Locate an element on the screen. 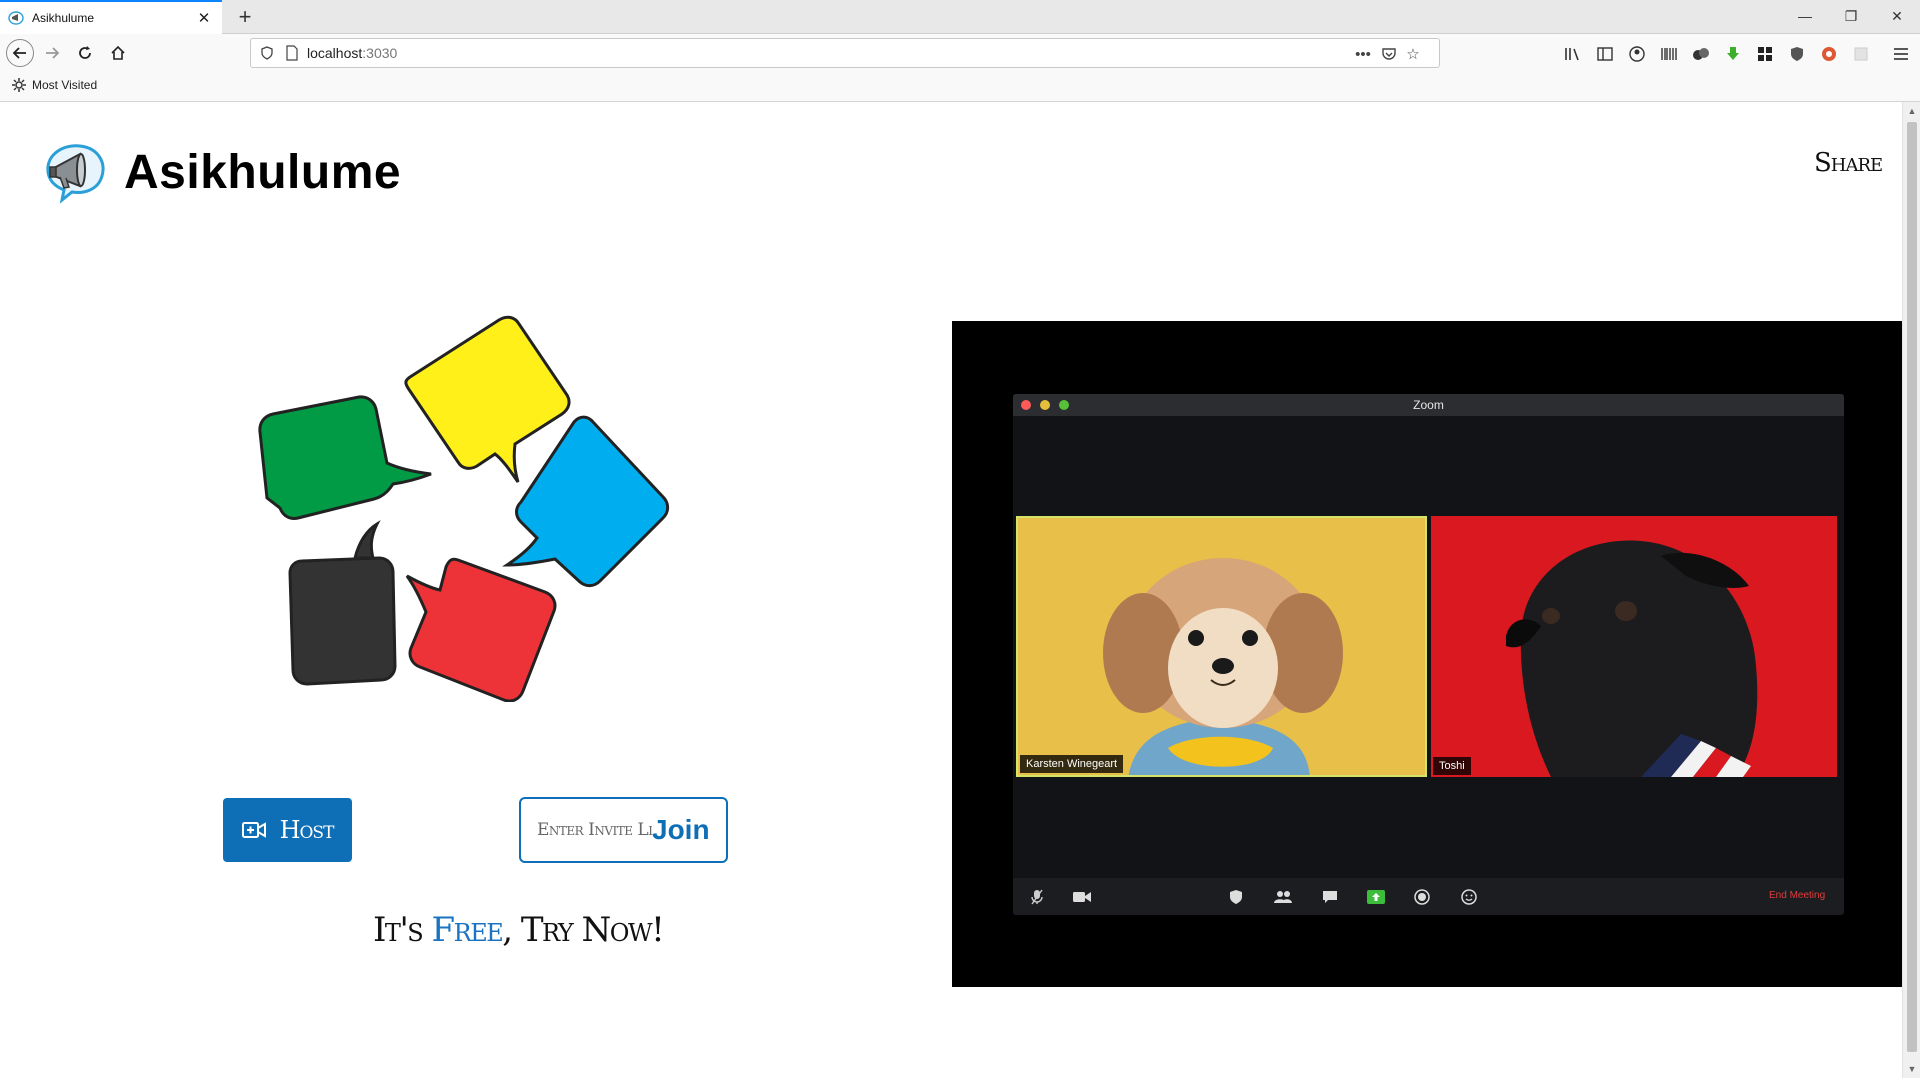 This screenshot has width=1920, height=1080. security-icon is located at coordinates (1236, 897).